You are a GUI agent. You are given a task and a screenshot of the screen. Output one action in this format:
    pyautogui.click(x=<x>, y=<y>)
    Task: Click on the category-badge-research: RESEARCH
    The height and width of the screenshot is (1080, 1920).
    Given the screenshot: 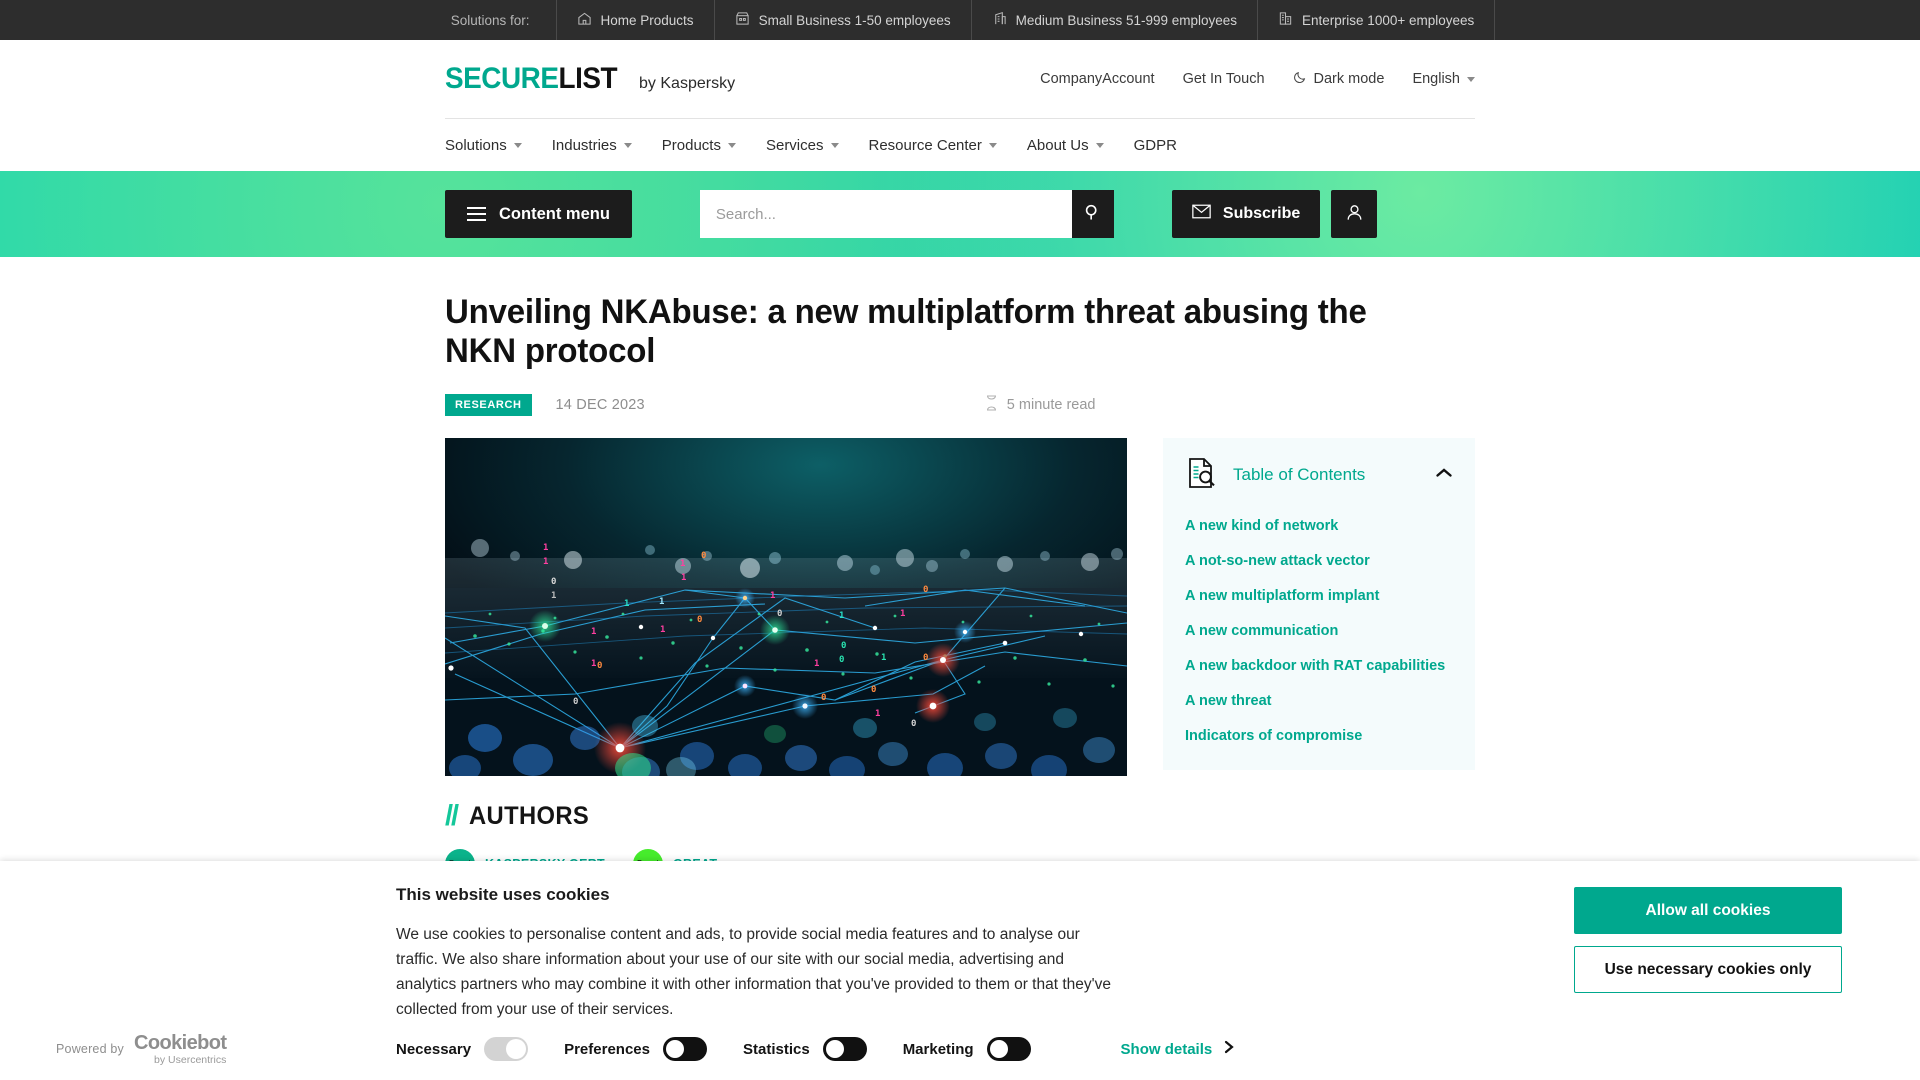 What is the action you would take?
    pyautogui.click(x=488, y=404)
    